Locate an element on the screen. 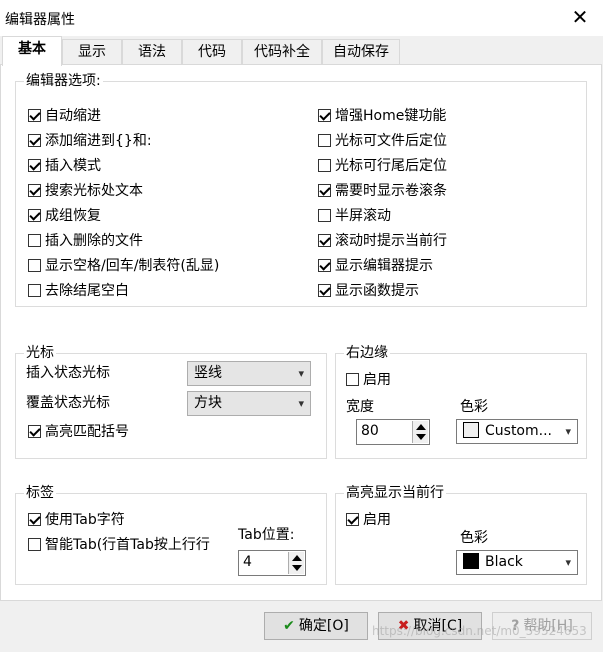 The width and height of the screenshot is (603, 652). option-group-undo: 成组恢复 is located at coordinates (64, 216).